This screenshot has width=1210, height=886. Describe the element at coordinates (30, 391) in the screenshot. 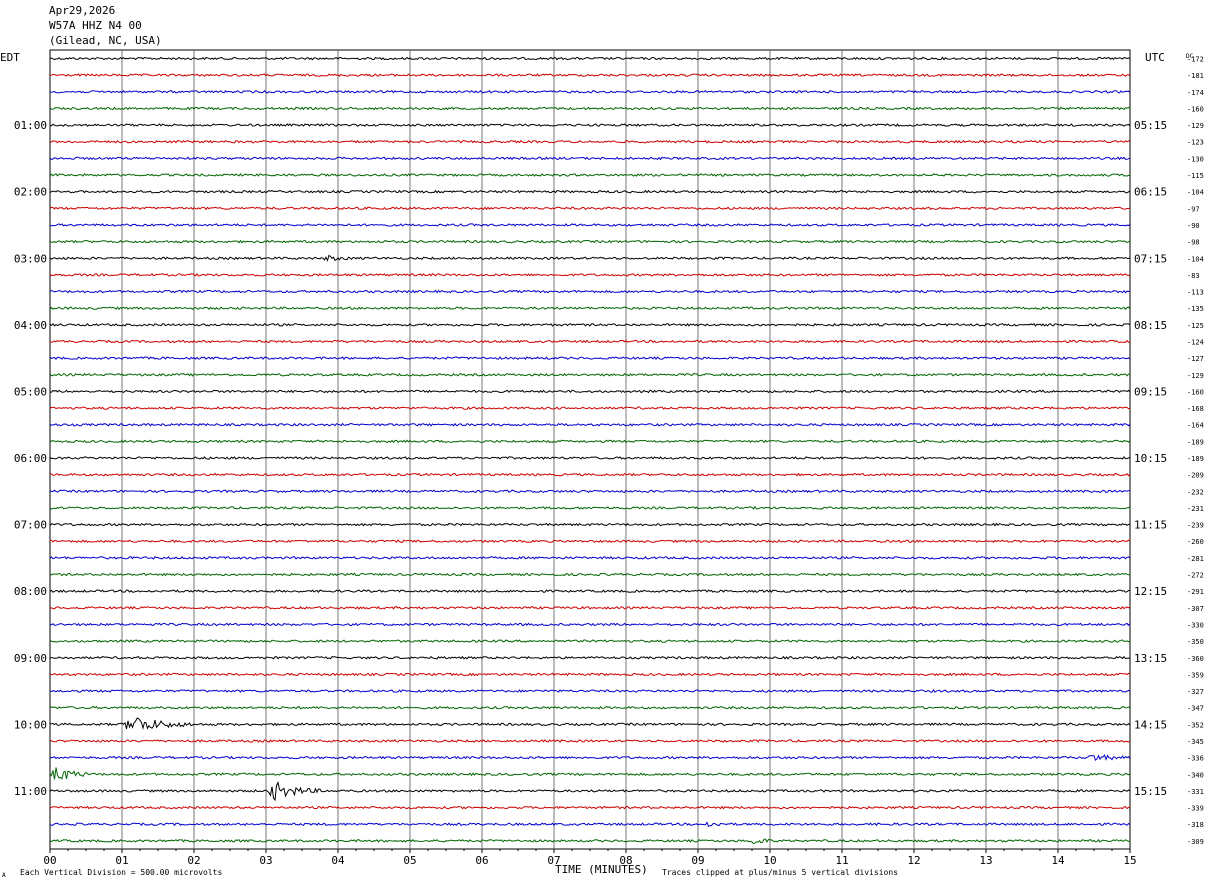

I see `left-time-label: 05:00` at that location.